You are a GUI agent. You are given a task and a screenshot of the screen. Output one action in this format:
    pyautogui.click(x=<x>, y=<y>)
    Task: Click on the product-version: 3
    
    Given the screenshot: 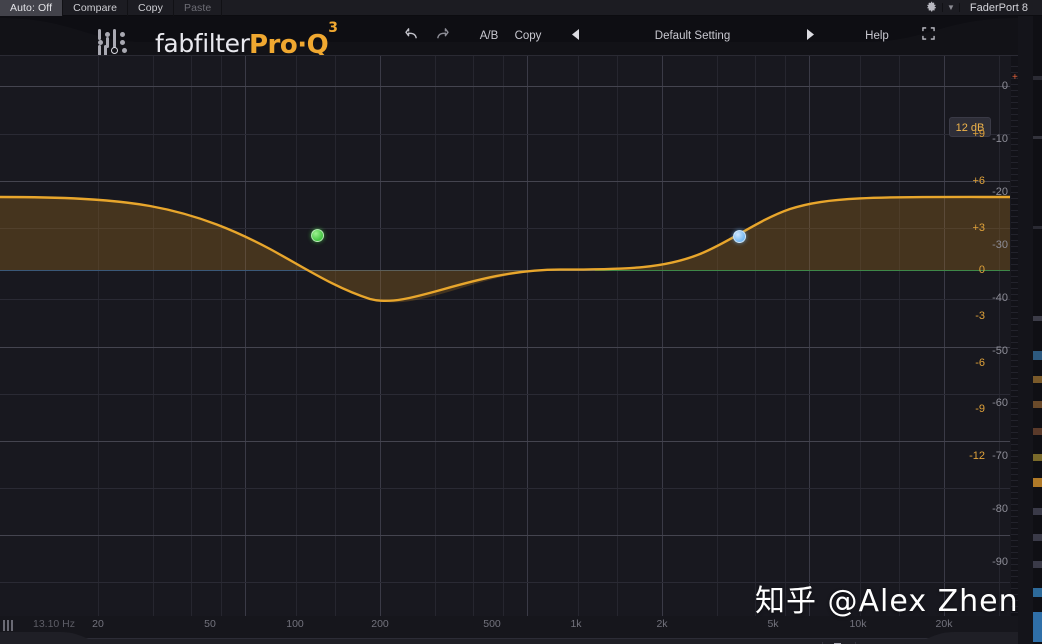 What is the action you would take?
    pyautogui.click(x=333, y=28)
    